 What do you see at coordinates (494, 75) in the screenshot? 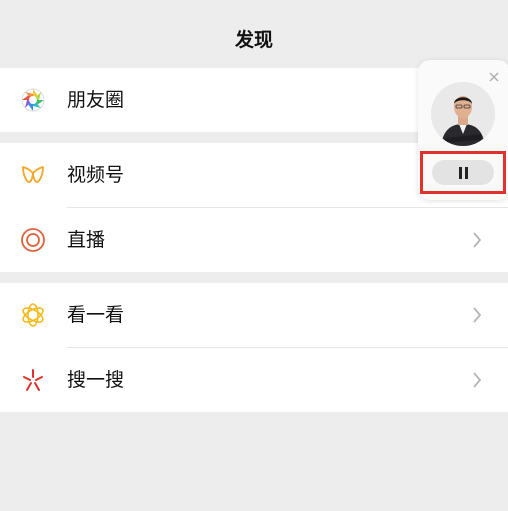
I see `close-icon` at bounding box center [494, 75].